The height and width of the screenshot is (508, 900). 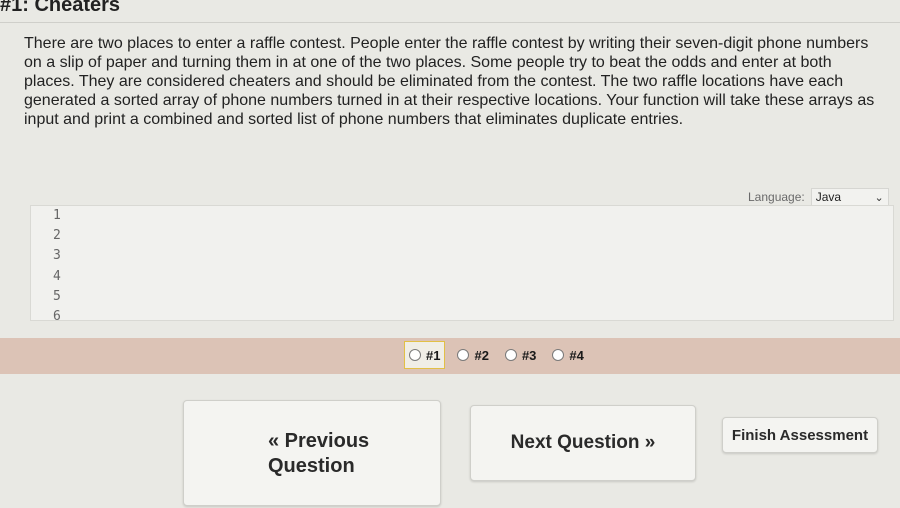 What do you see at coordinates (800, 435) in the screenshot?
I see `finish-assessment-button: Finish Assessment` at bounding box center [800, 435].